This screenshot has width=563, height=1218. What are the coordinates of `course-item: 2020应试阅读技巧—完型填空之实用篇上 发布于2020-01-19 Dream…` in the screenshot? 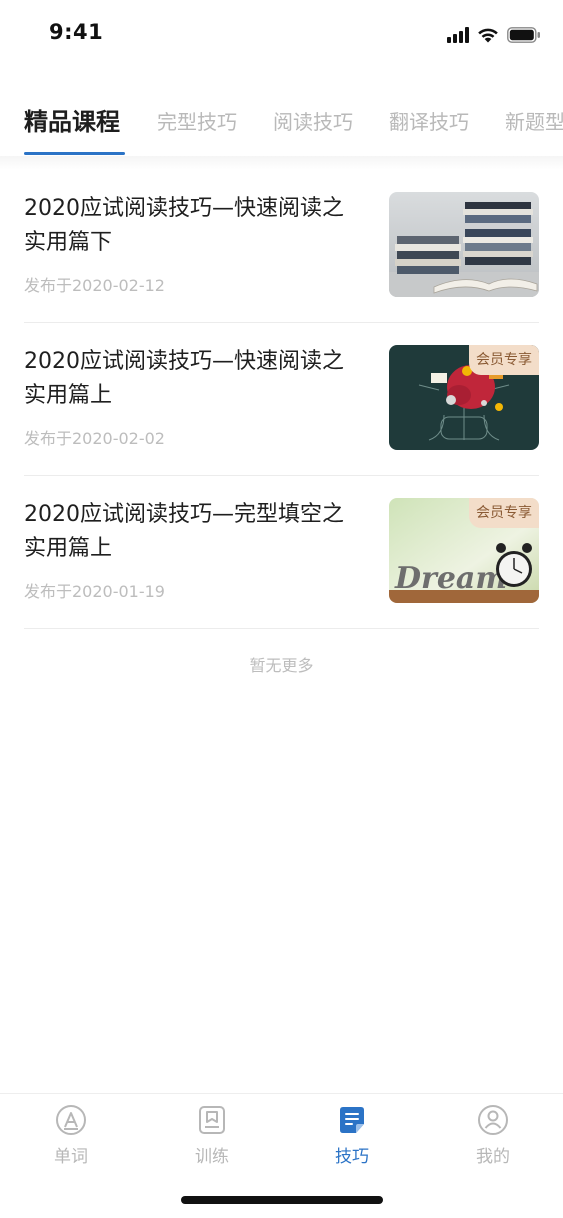 It's located at (281, 552).